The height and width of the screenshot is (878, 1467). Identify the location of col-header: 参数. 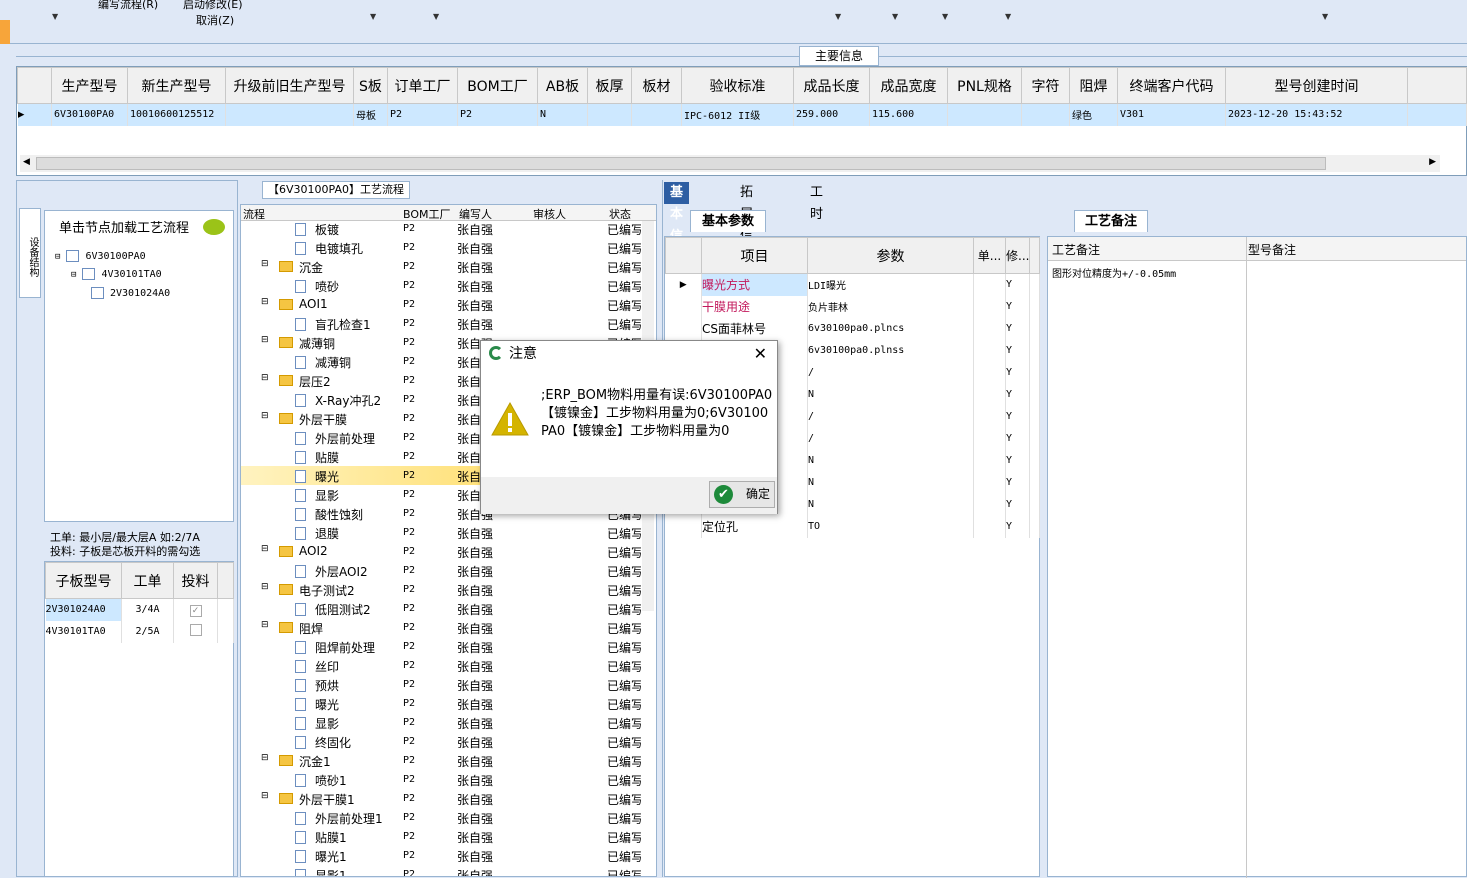
(890, 255).